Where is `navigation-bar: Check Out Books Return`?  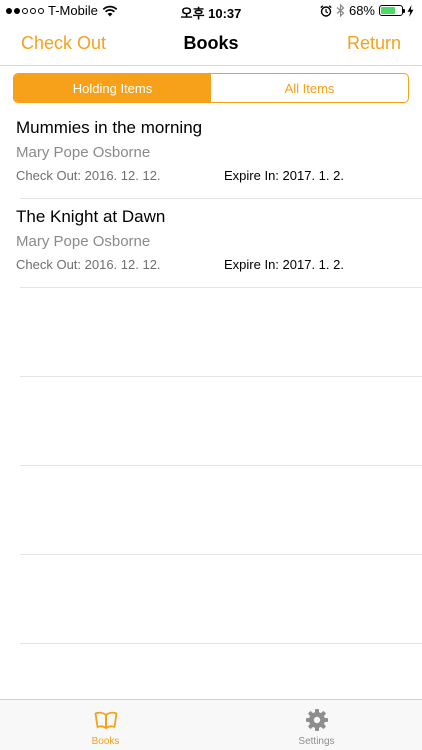 navigation-bar: Check Out Books Return is located at coordinates (211, 44).